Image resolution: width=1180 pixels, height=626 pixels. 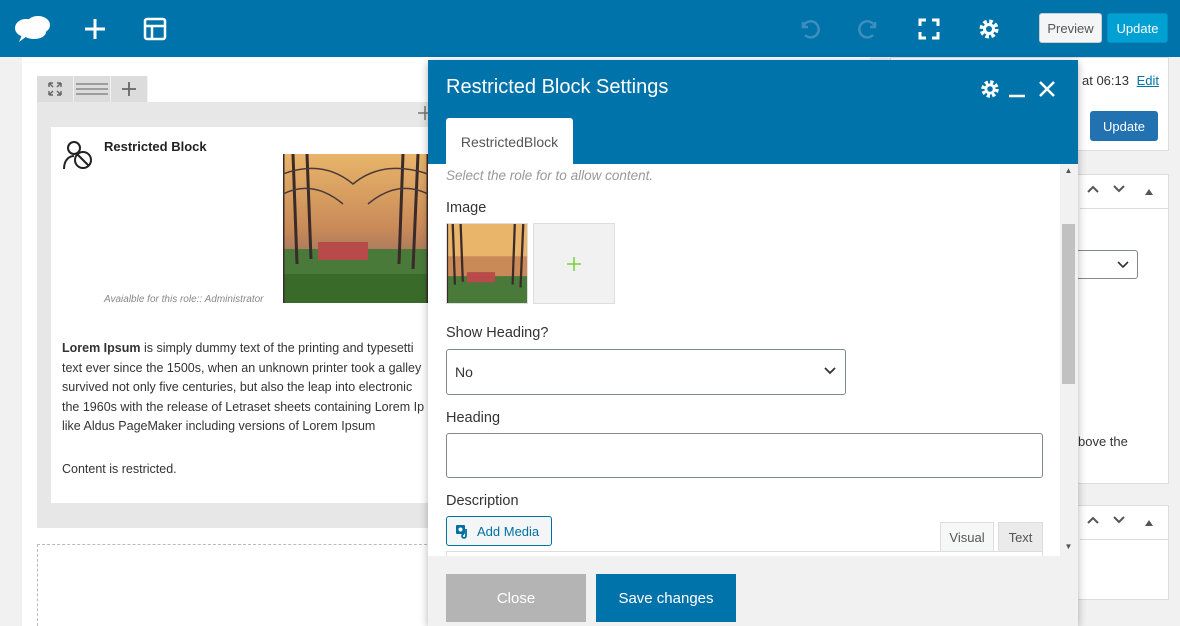 I want to click on show-heading-value: No, so click(x=464, y=372).